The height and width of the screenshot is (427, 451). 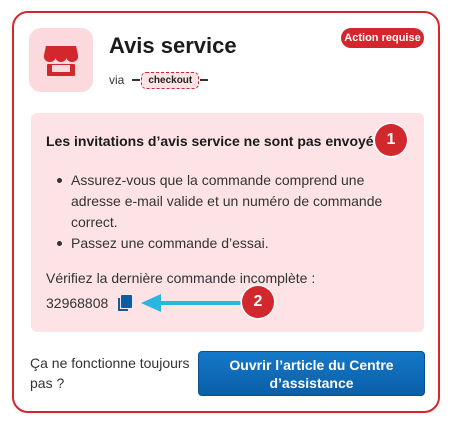 I want to click on store-icon-tile, so click(x=61, y=60).